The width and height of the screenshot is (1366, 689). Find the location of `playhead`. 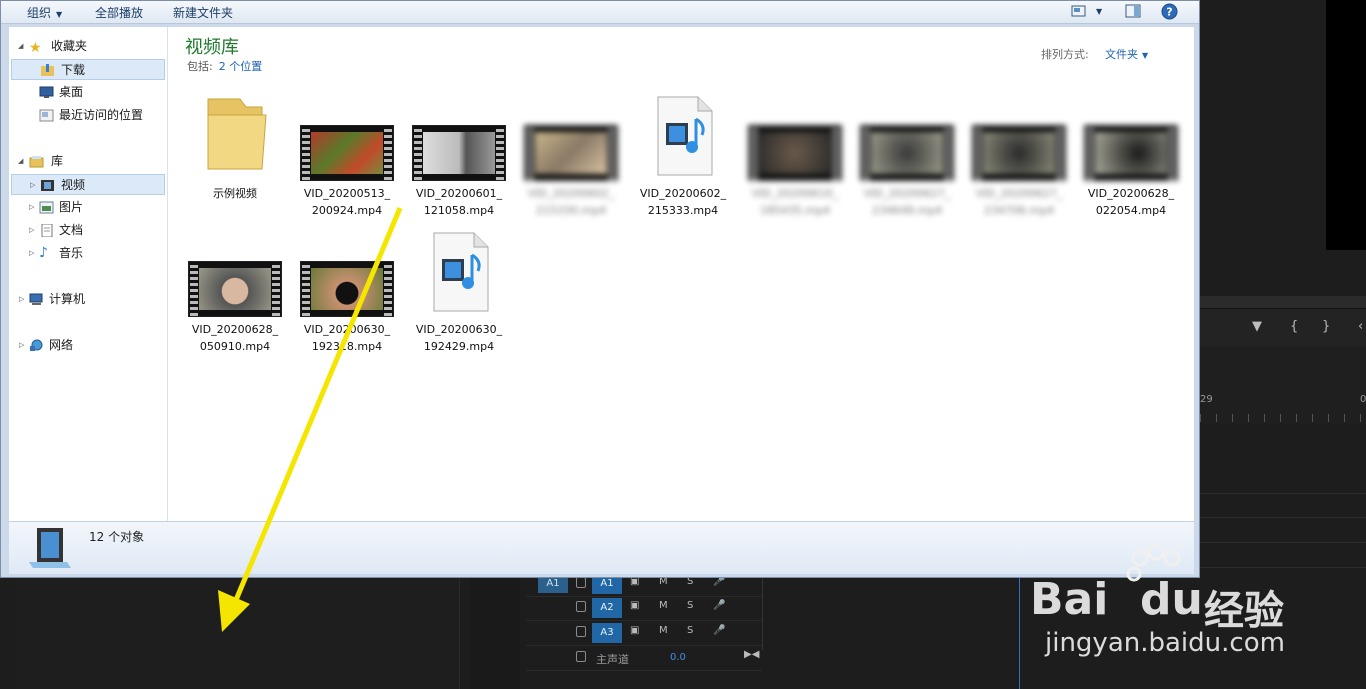

playhead is located at coordinates (1019, 633).